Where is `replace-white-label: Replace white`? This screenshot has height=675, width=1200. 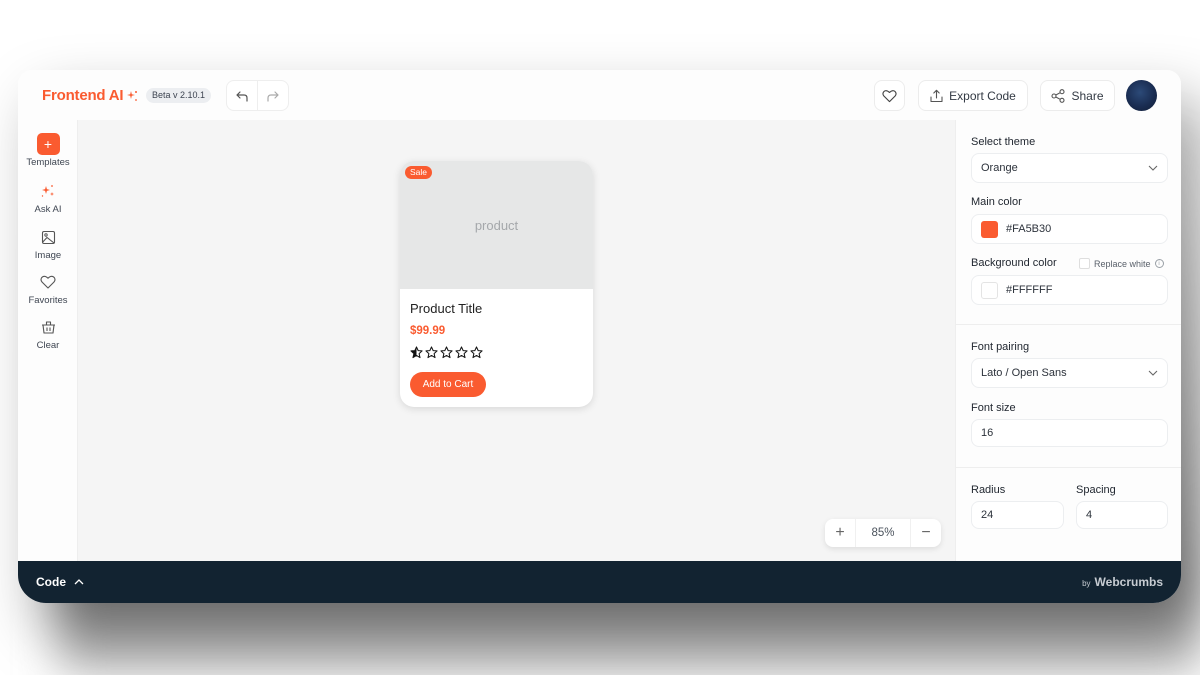
replace-white-label: Replace white is located at coordinates (1122, 263).